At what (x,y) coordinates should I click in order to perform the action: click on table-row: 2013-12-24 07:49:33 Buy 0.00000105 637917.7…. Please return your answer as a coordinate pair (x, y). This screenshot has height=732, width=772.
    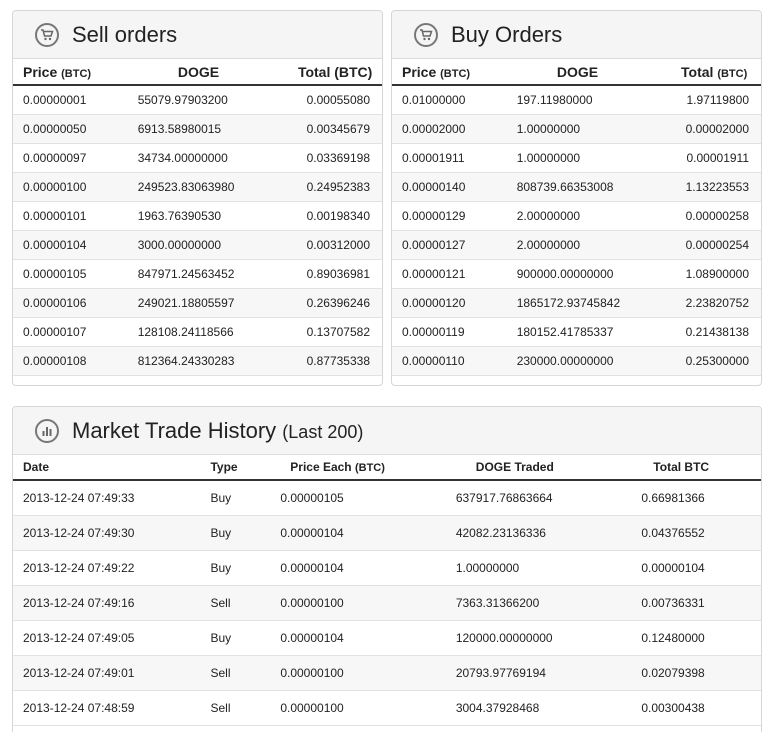
    Looking at the image, I should click on (387, 498).